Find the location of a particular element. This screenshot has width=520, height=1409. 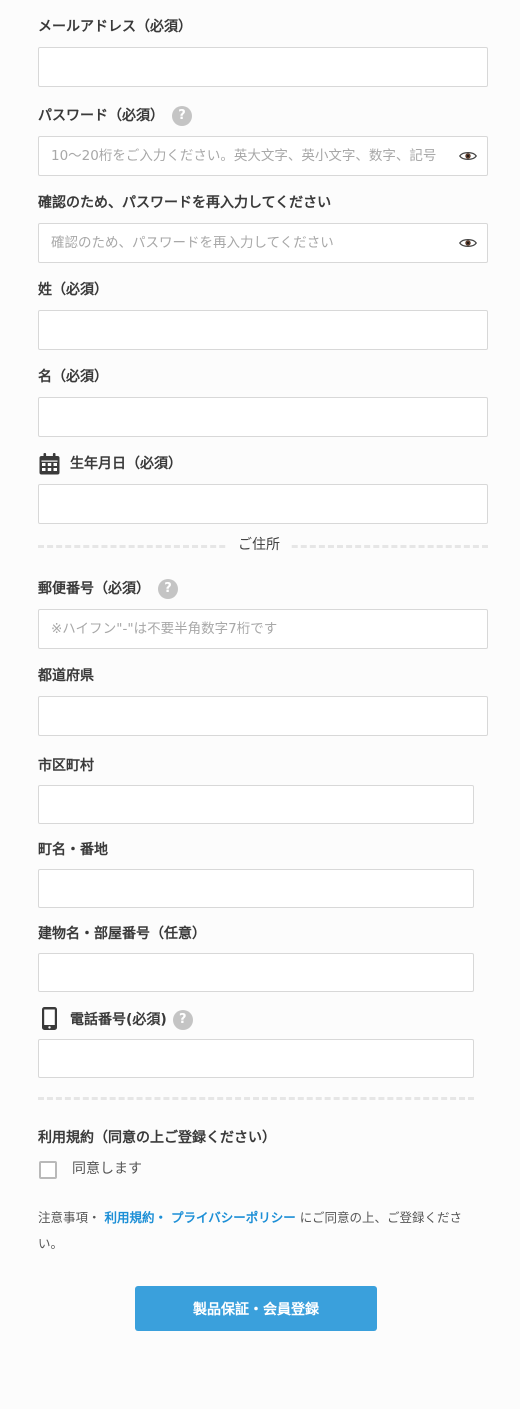

prefecture-input is located at coordinates (263, 716).